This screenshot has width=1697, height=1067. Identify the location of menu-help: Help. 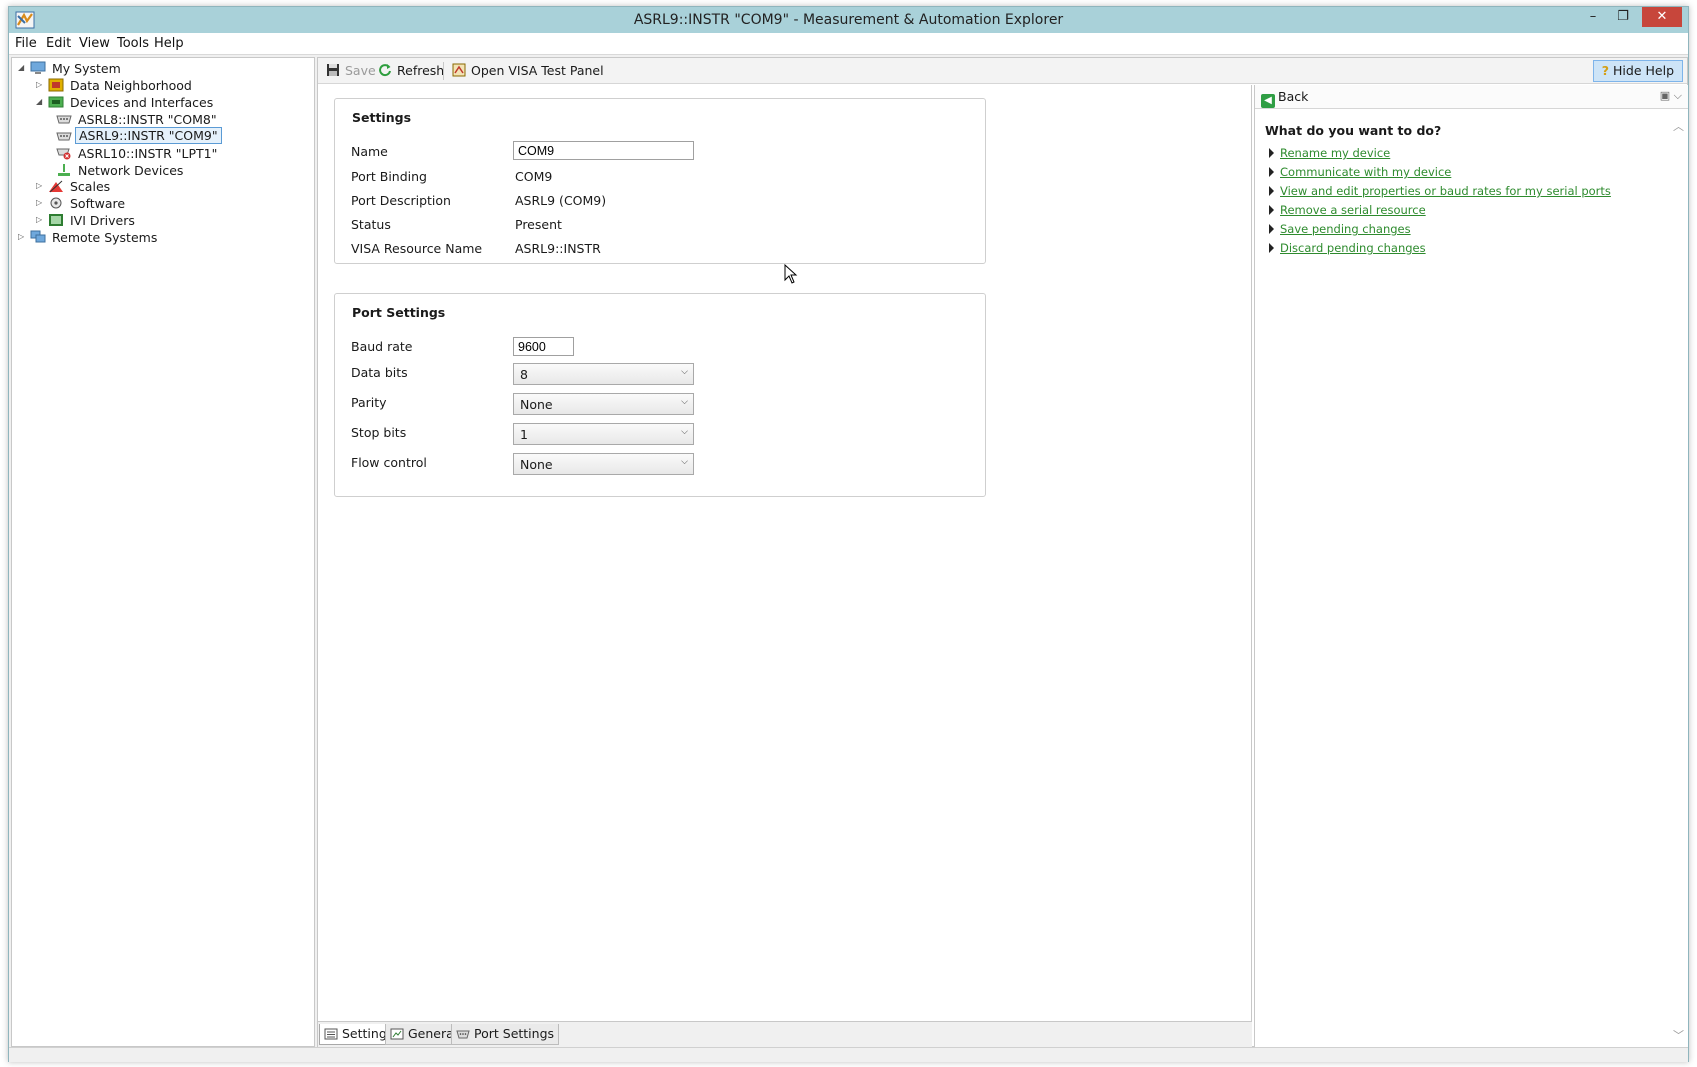
(169, 43).